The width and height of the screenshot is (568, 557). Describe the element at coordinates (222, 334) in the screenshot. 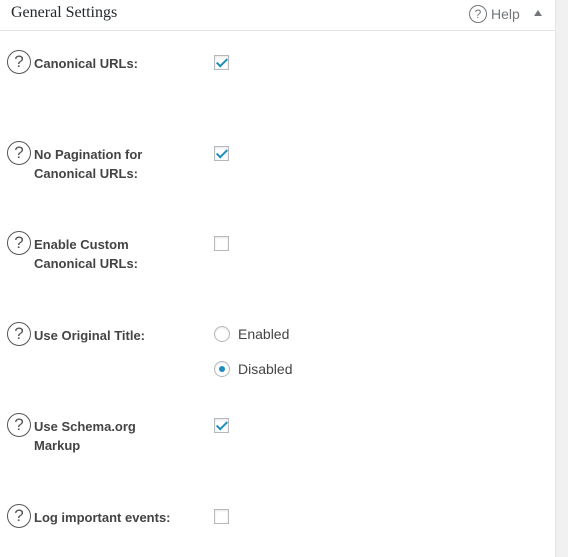

I see `enabled-radio` at that location.